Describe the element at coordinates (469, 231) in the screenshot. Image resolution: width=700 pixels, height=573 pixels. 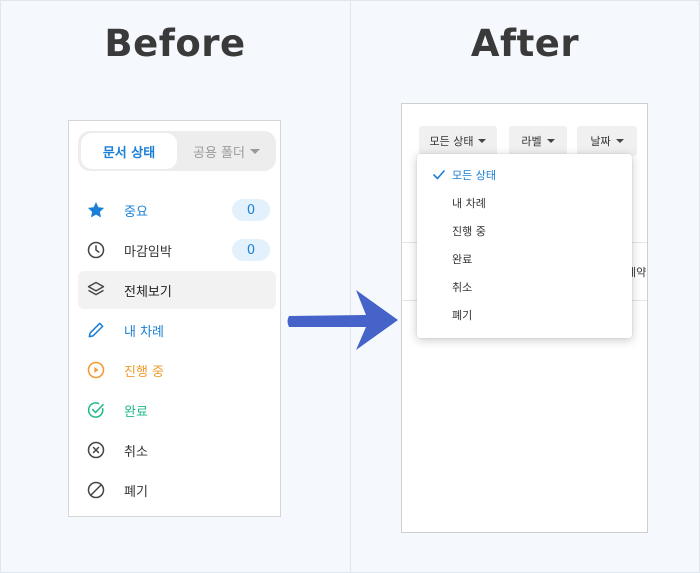
I see `dropdown-item-label: 진행 중` at that location.